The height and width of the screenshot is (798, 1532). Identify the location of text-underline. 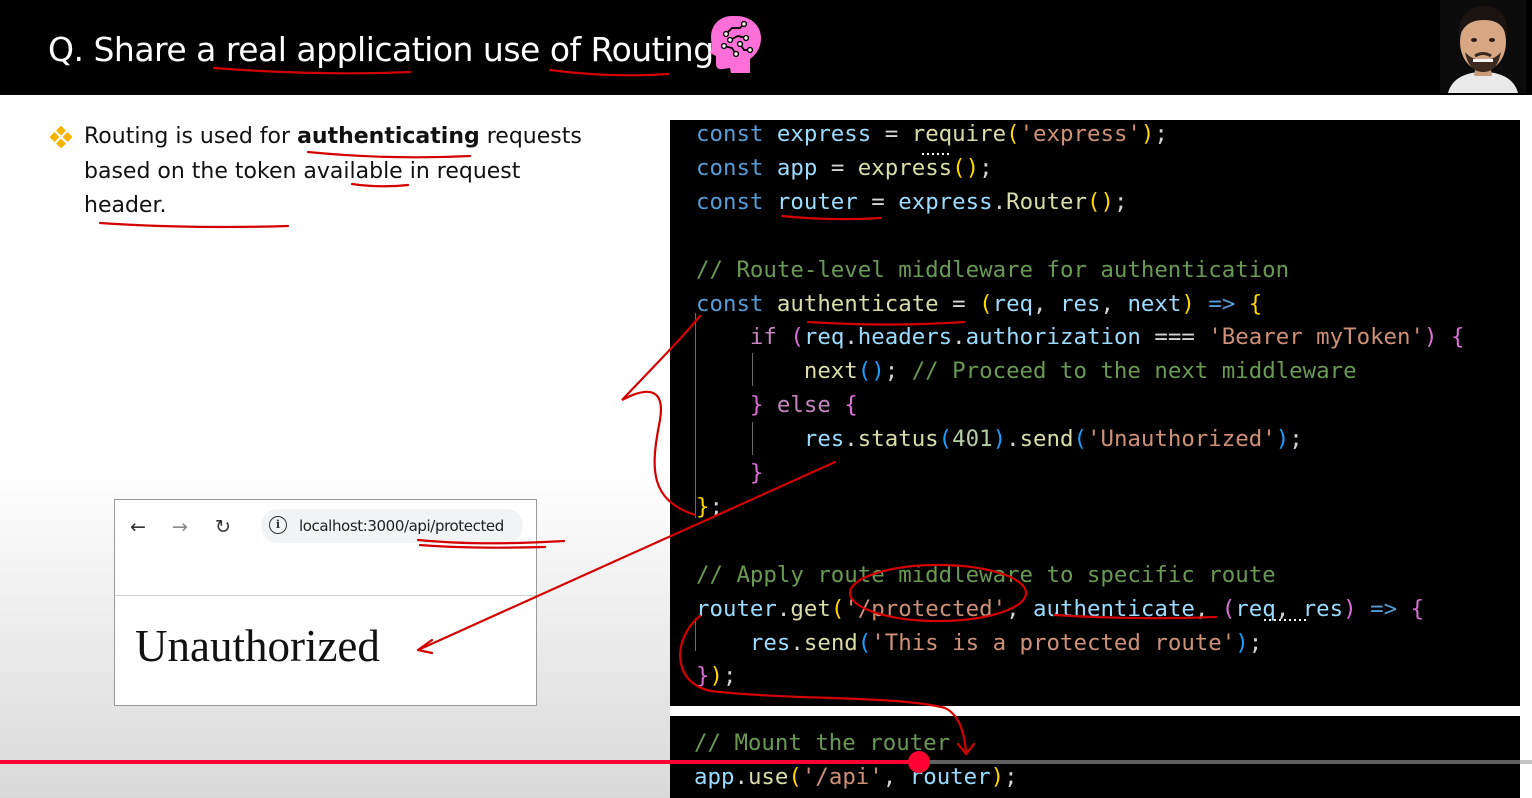
(194, 225).